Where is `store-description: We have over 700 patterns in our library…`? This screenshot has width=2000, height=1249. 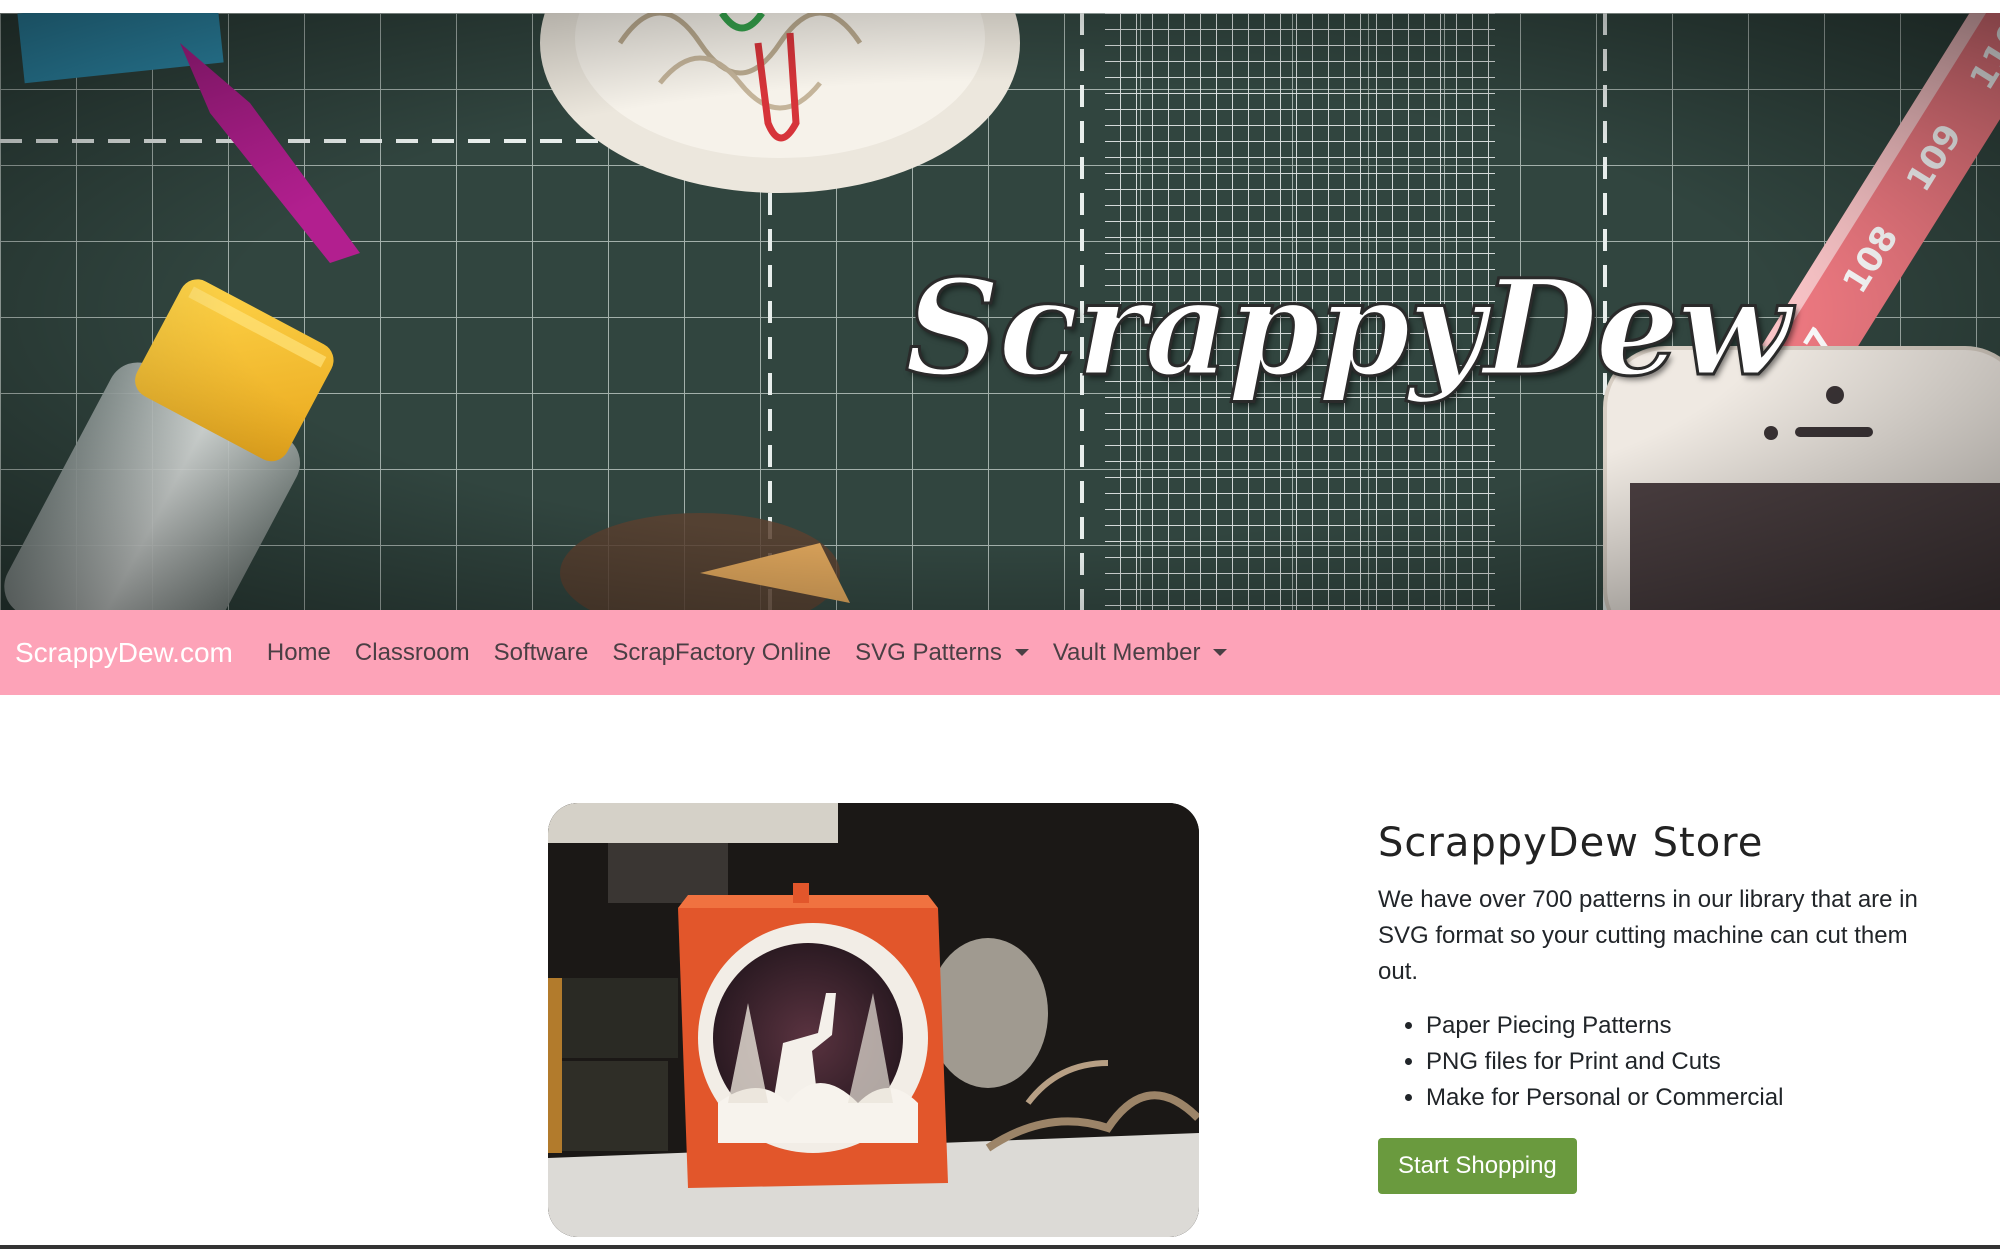 store-description: We have over 700 patterns in our library… is located at coordinates (1648, 935).